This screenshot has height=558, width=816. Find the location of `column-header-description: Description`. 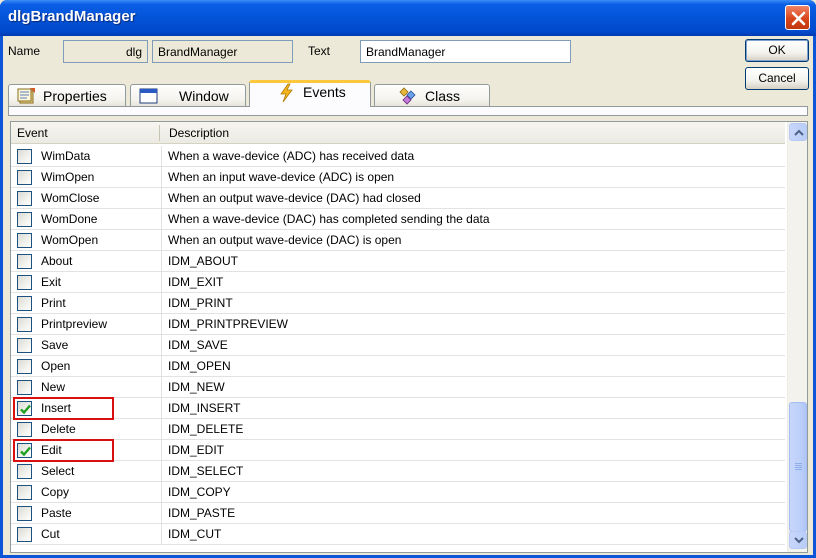

column-header-description: Description is located at coordinates (196, 133).